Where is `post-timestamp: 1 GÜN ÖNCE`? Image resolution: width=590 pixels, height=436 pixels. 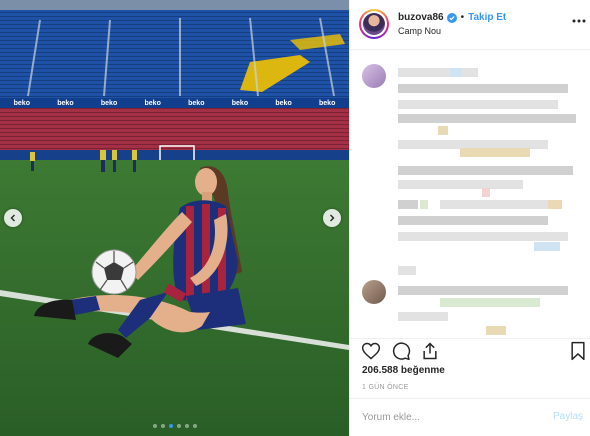
post-timestamp: 1 GÜN ÖNCE is located at coordinates (385, 387).